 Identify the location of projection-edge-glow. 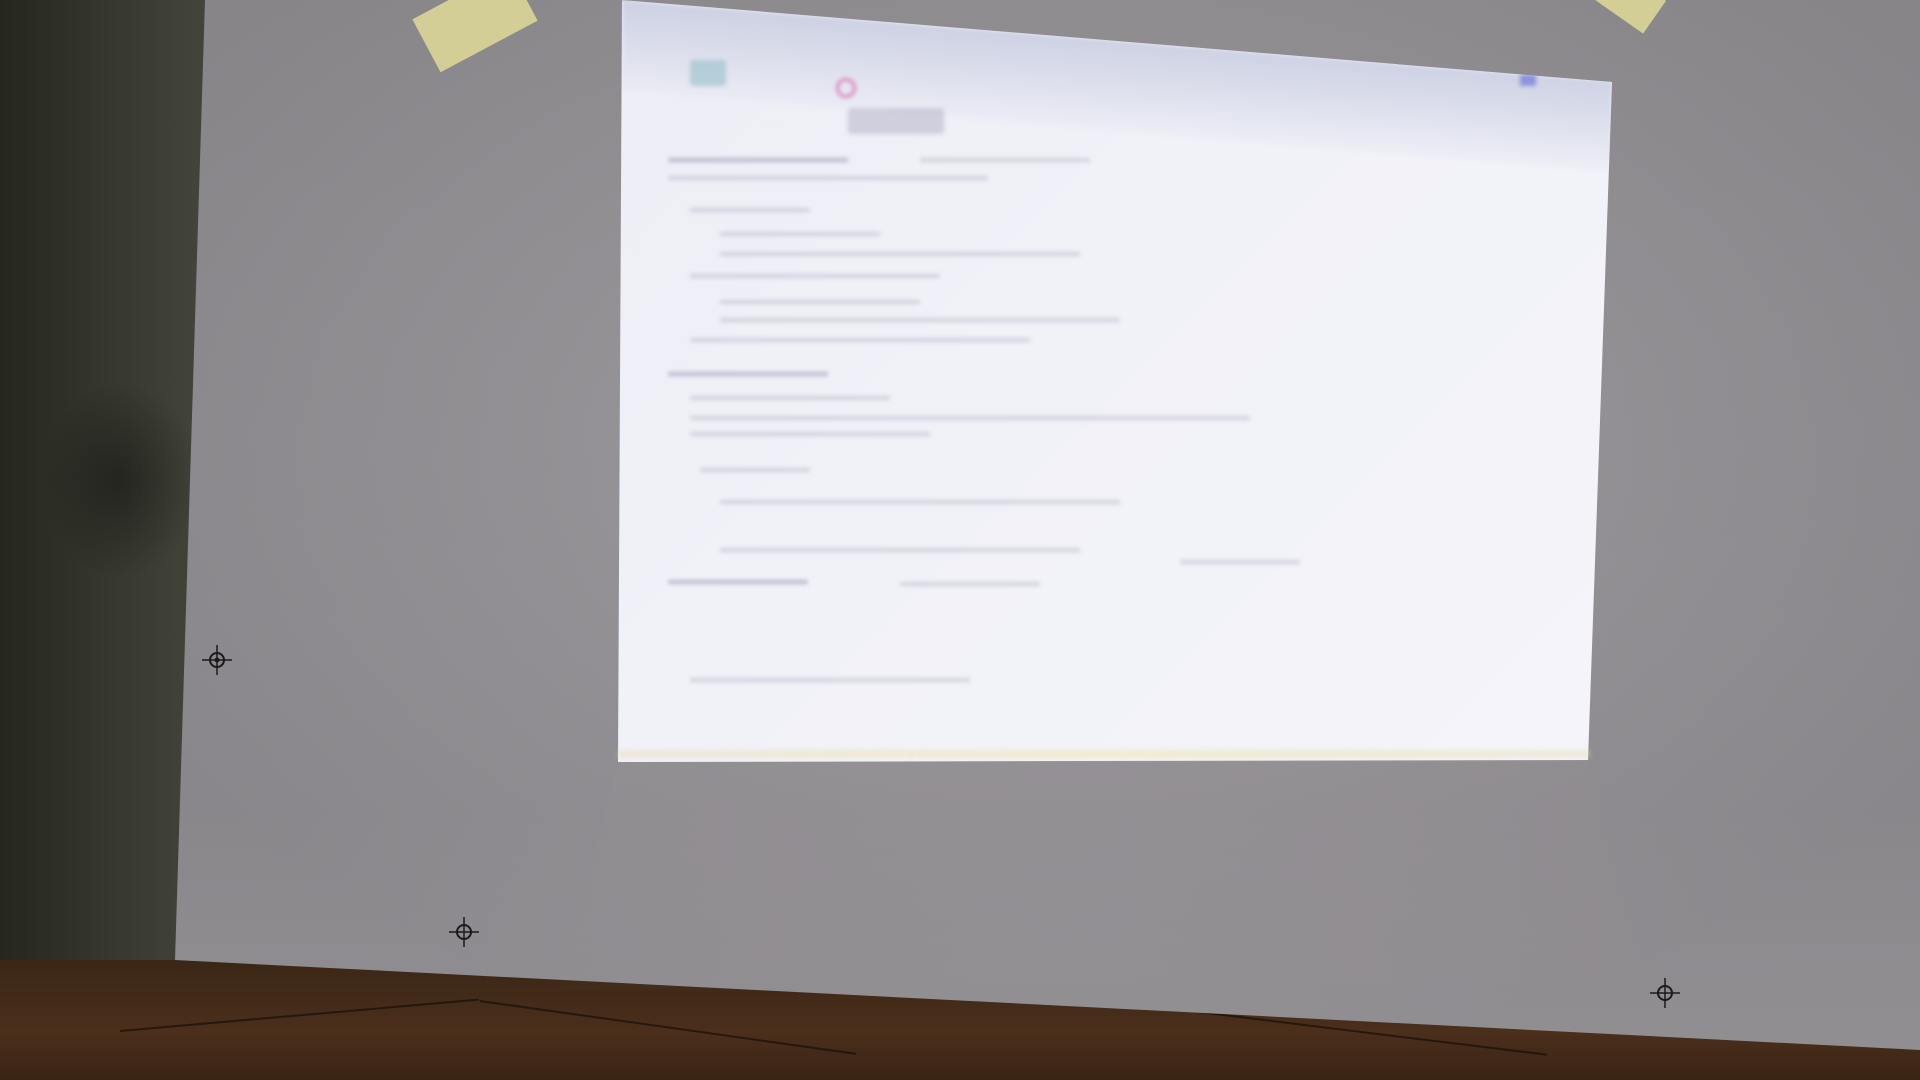
(1104, 754).